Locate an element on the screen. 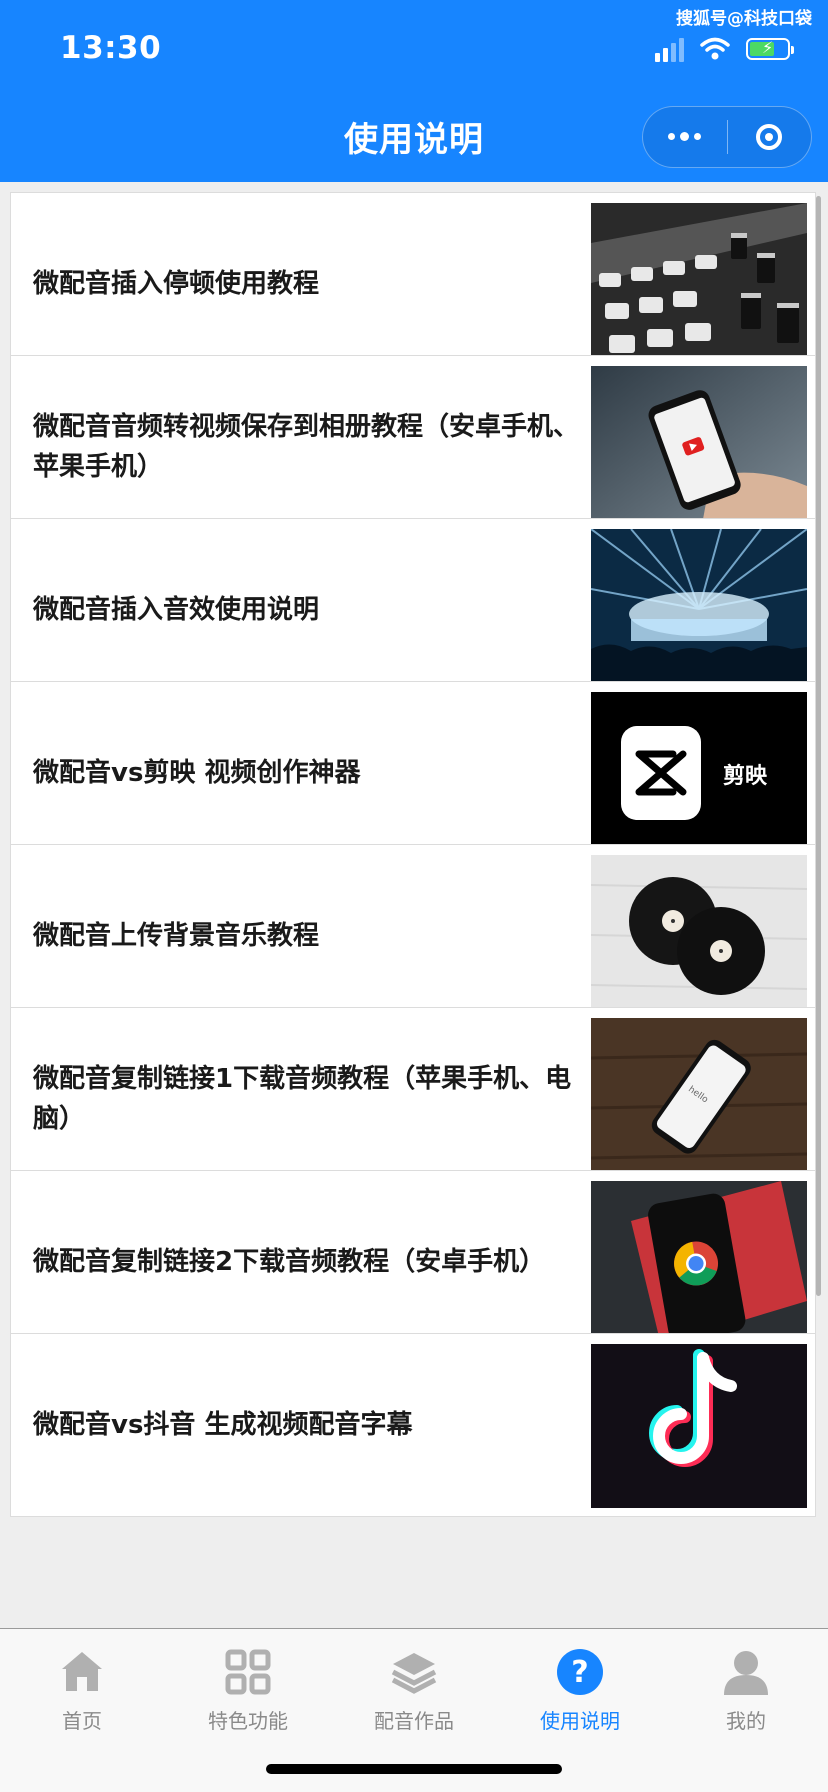 The image size is (828, 1792). home-icon is located at coordinates (82, 1671).